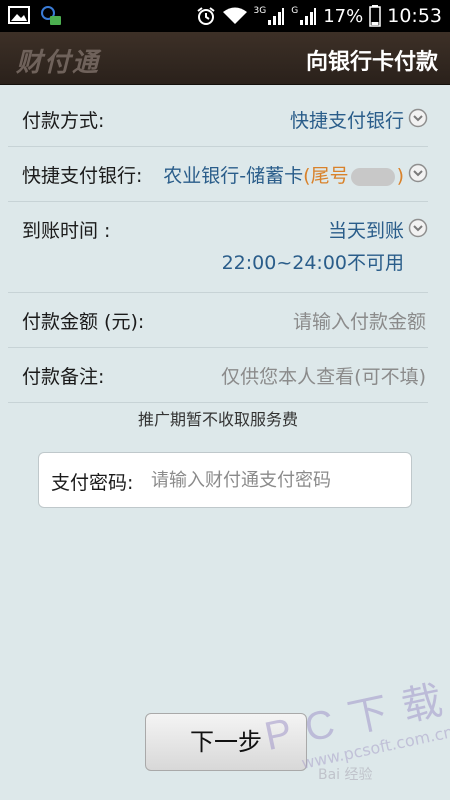 This screenshot has width=450, height=800. Describe the element at coordinates (58, 63) in the screenshot. I see `tenpay-logo: 财付通` at that location.